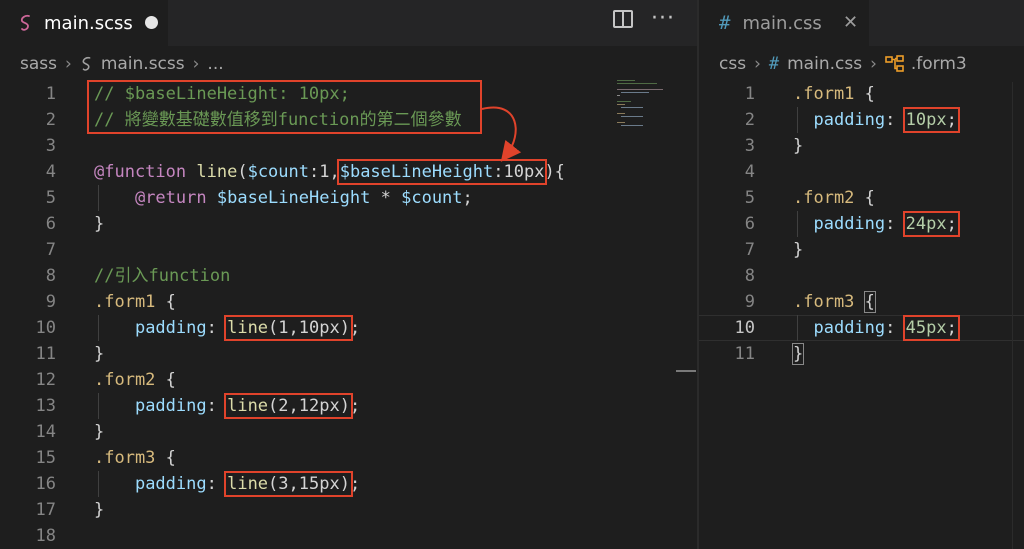 The width and height of the screenshot is (1024, 549). Describe the element at coordinates (348, 484) in the screenshot. I see `code-line: 16 padding: line(3,15px);` at that location.